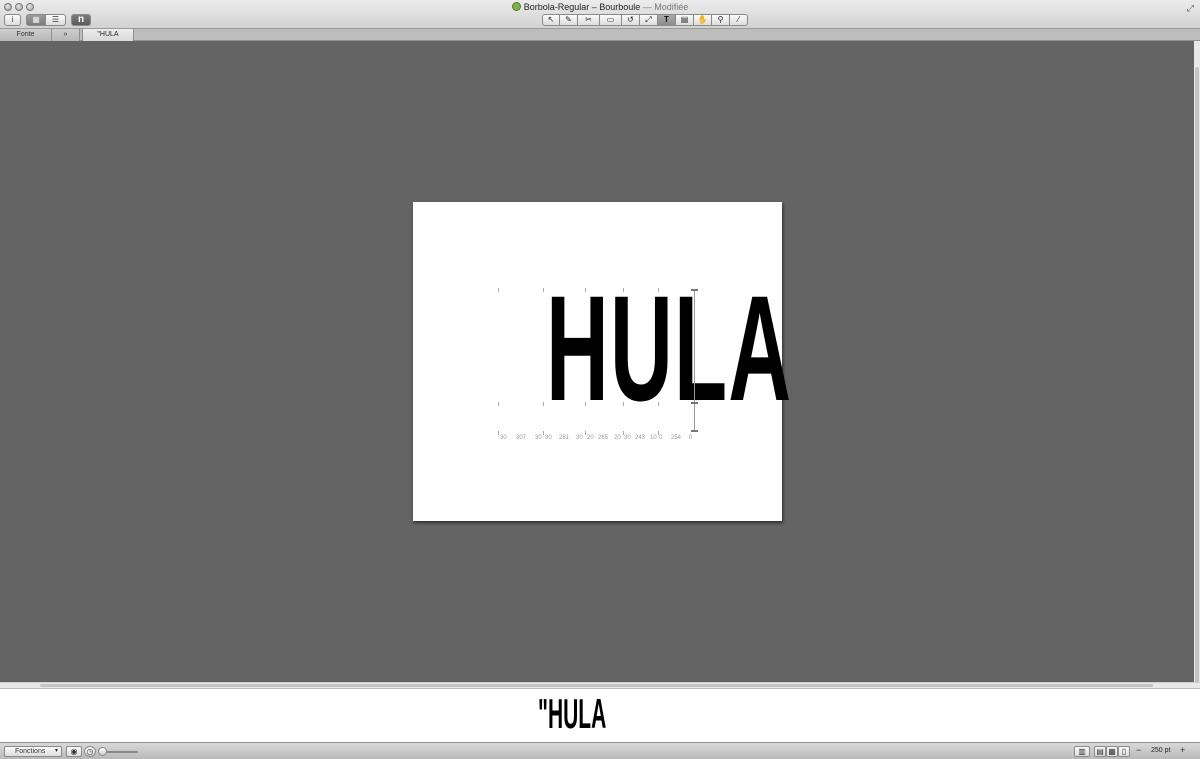 The image size is (1200, 759). What do you see at coordinates (56, 20) in the screenshot?
I see `list-view-button: ☰` at bounding box center [56, 20].